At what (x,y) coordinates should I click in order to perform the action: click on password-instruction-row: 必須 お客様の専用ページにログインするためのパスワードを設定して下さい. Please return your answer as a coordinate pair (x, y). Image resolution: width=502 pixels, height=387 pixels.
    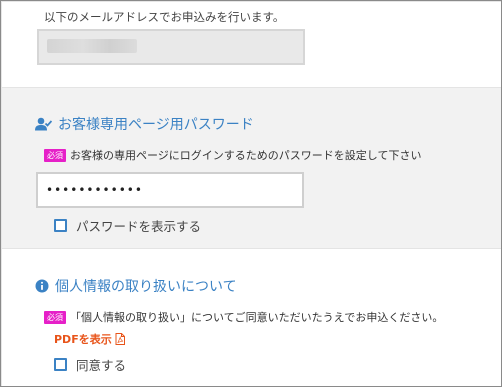
    Looking at the image, I should click on (232, 155).